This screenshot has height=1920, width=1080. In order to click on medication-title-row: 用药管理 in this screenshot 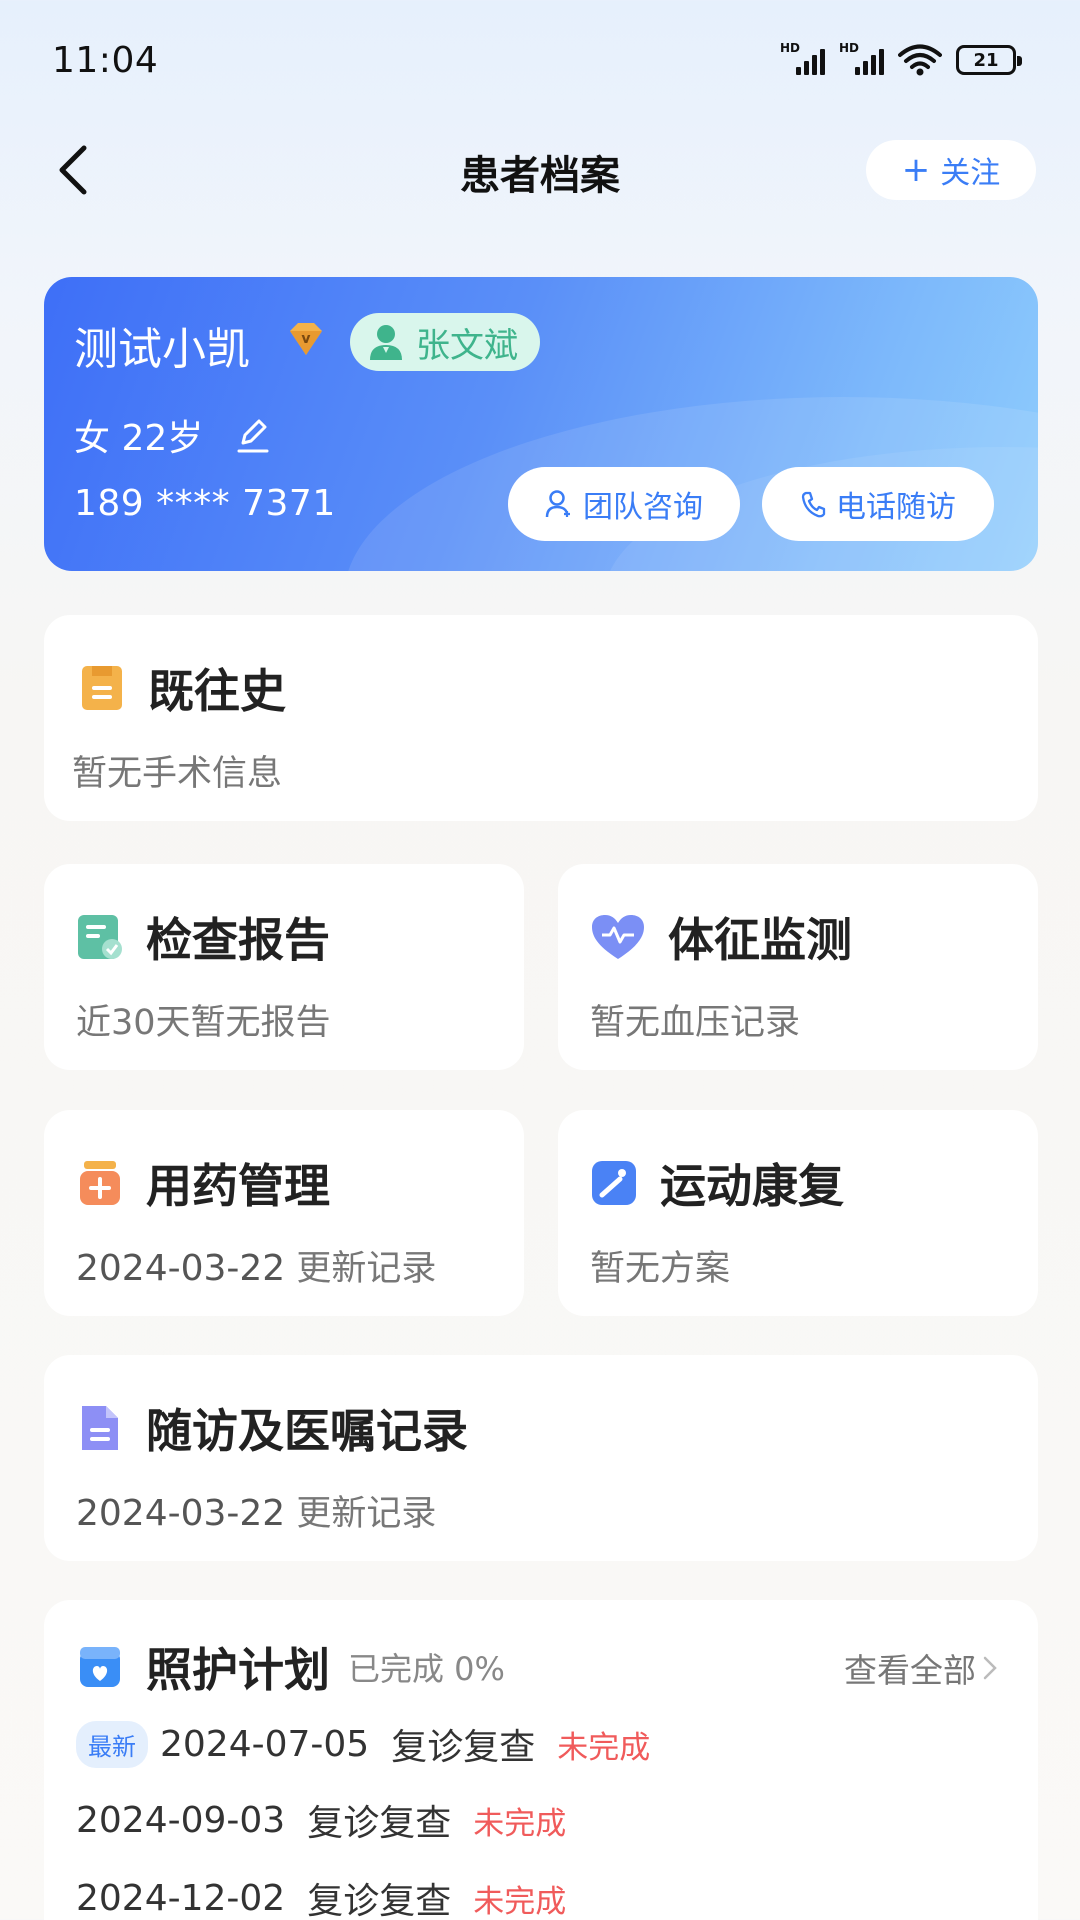, I will do `click(203, 1183)`.